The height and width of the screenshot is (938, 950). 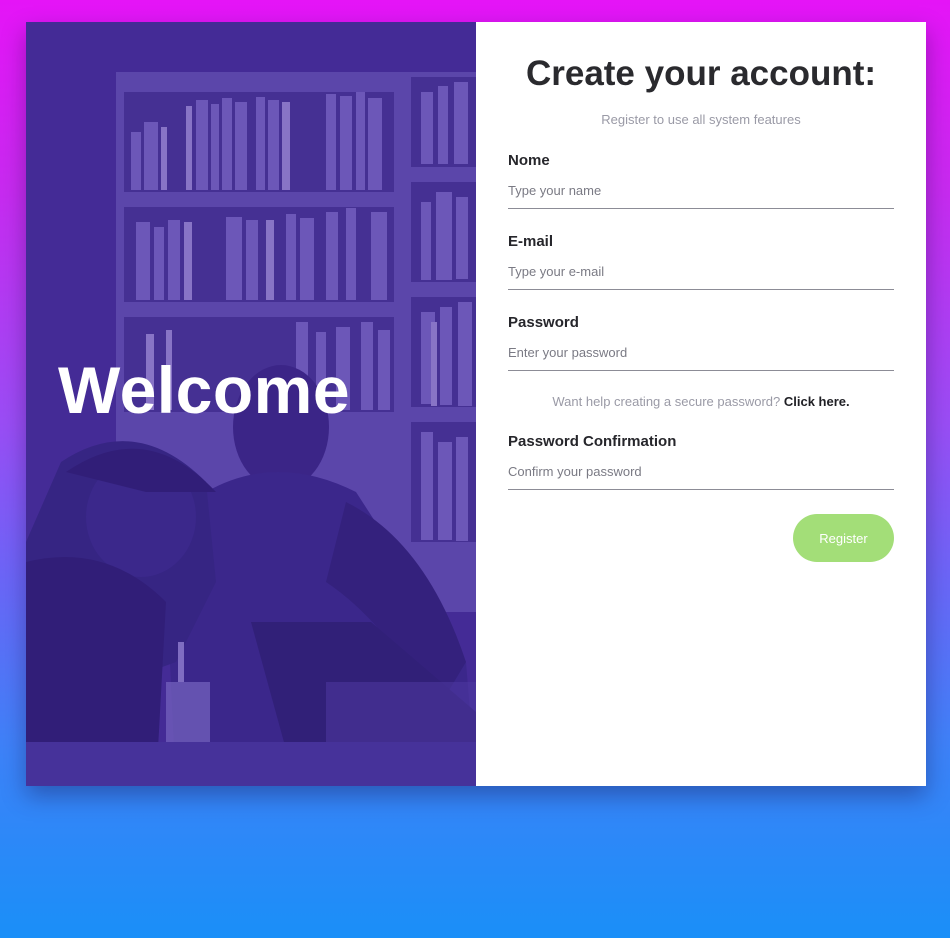 What do you see at coordinates (701, 191) in the screenshot?
I see `name-input` at bounding box center [701, 191].